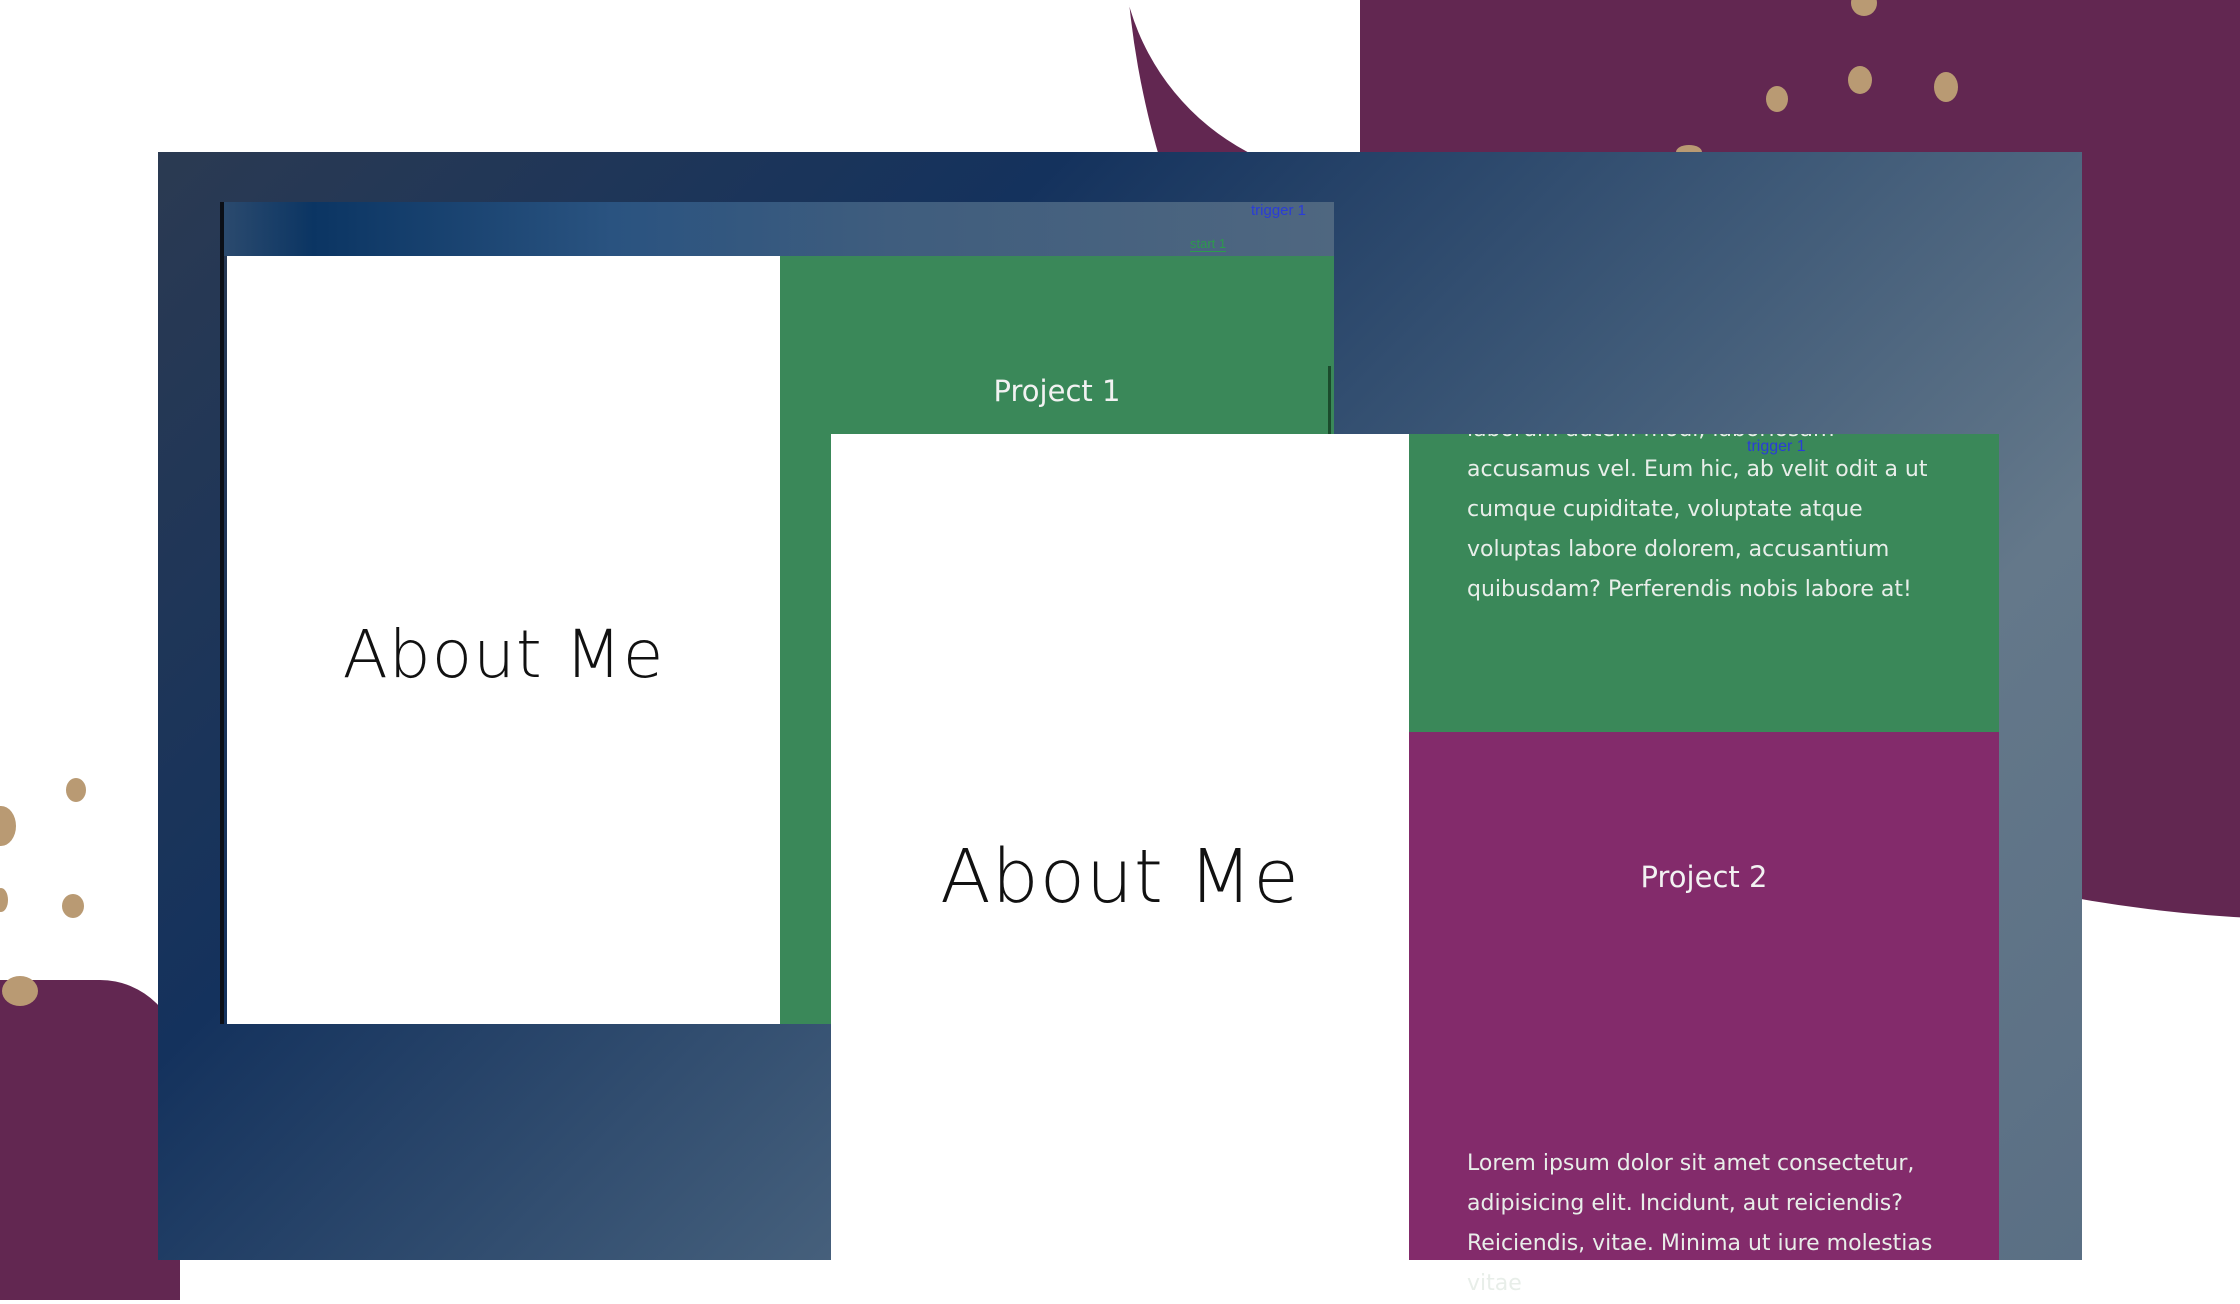 The width and height of the screenshot is (2240, 1304). Describe the element at coordinates (90, 1140) in the screenshot. I see `background-blob-bottom-left` at that location.